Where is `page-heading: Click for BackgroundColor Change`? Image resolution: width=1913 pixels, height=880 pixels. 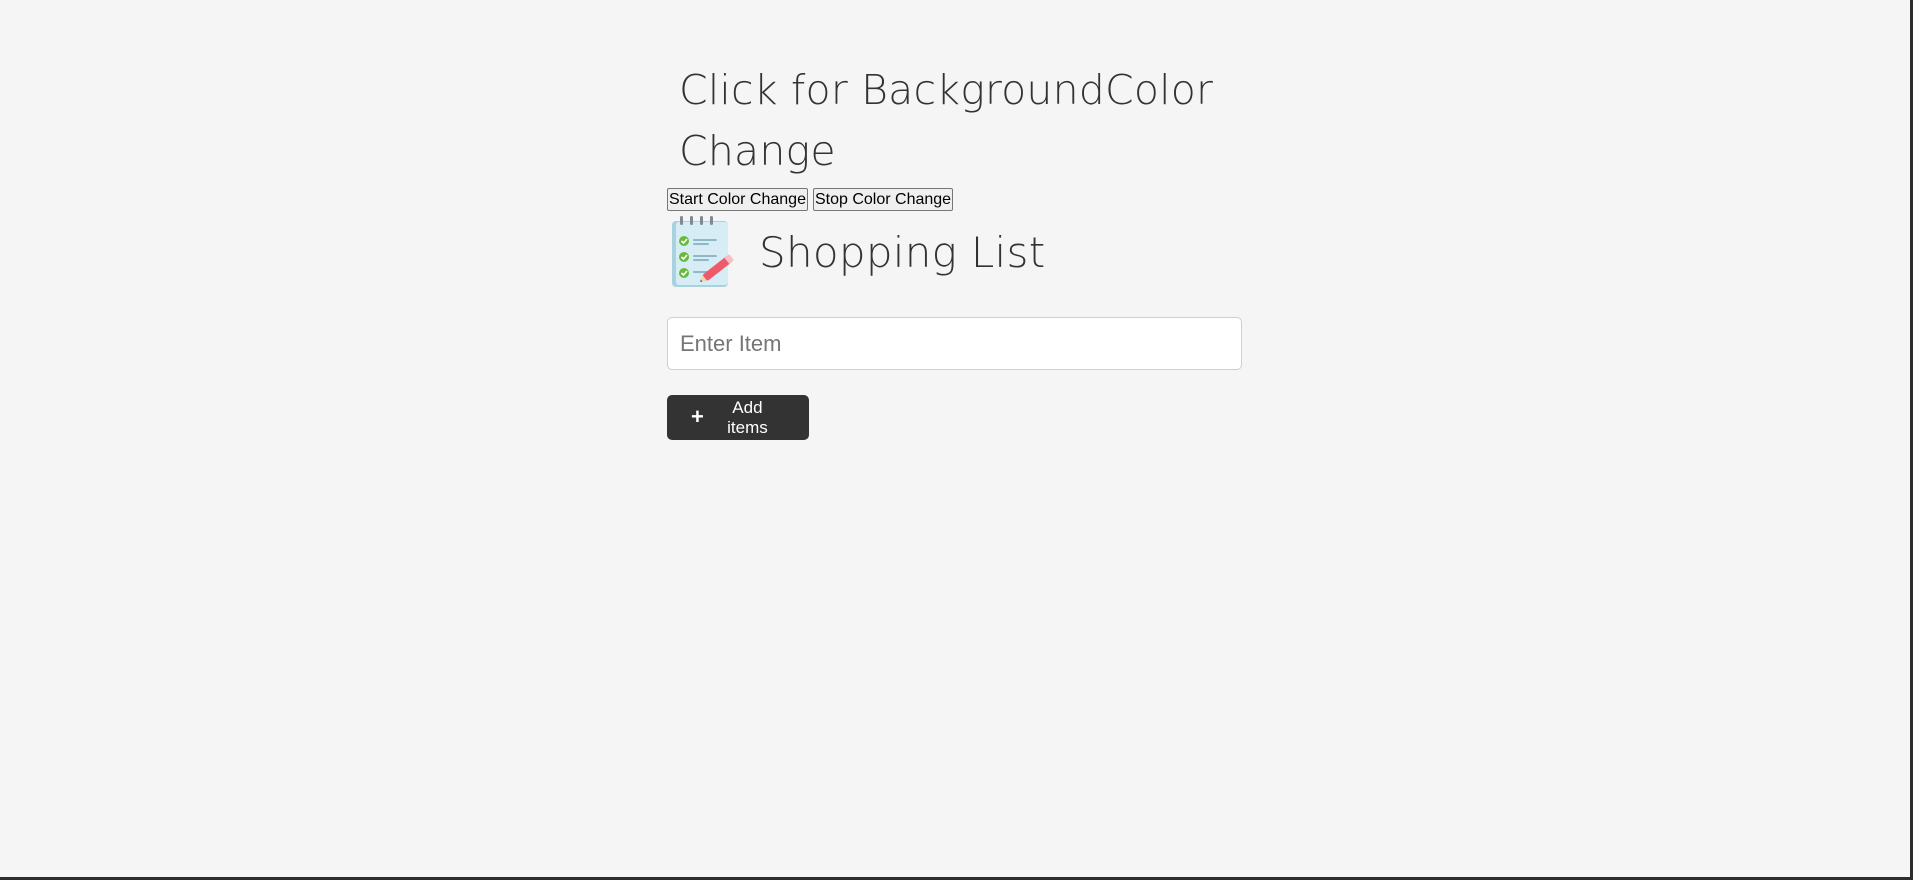 page-heading: Click for BackgroundColor Change is located at coordinates (946, 120).